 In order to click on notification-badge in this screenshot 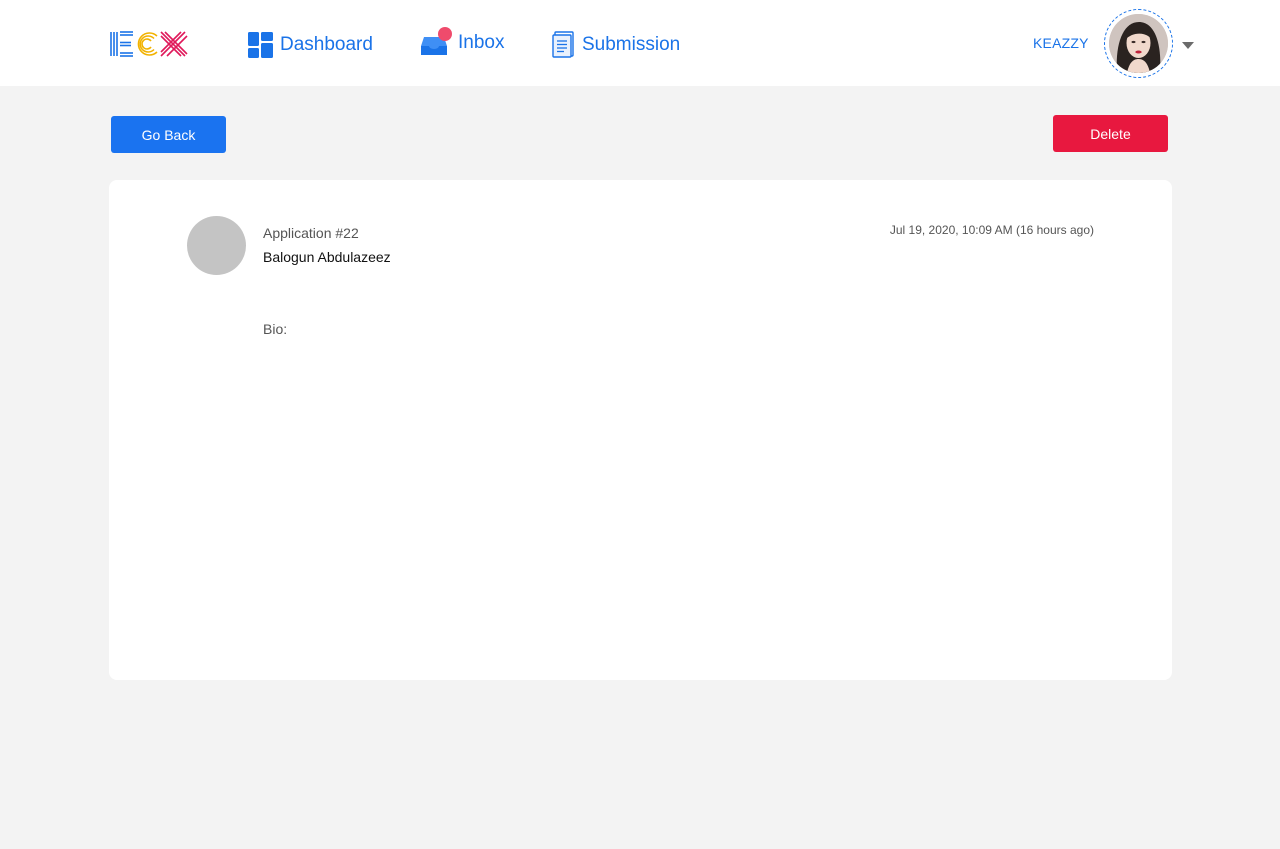, I will do `click(445, 34)`.